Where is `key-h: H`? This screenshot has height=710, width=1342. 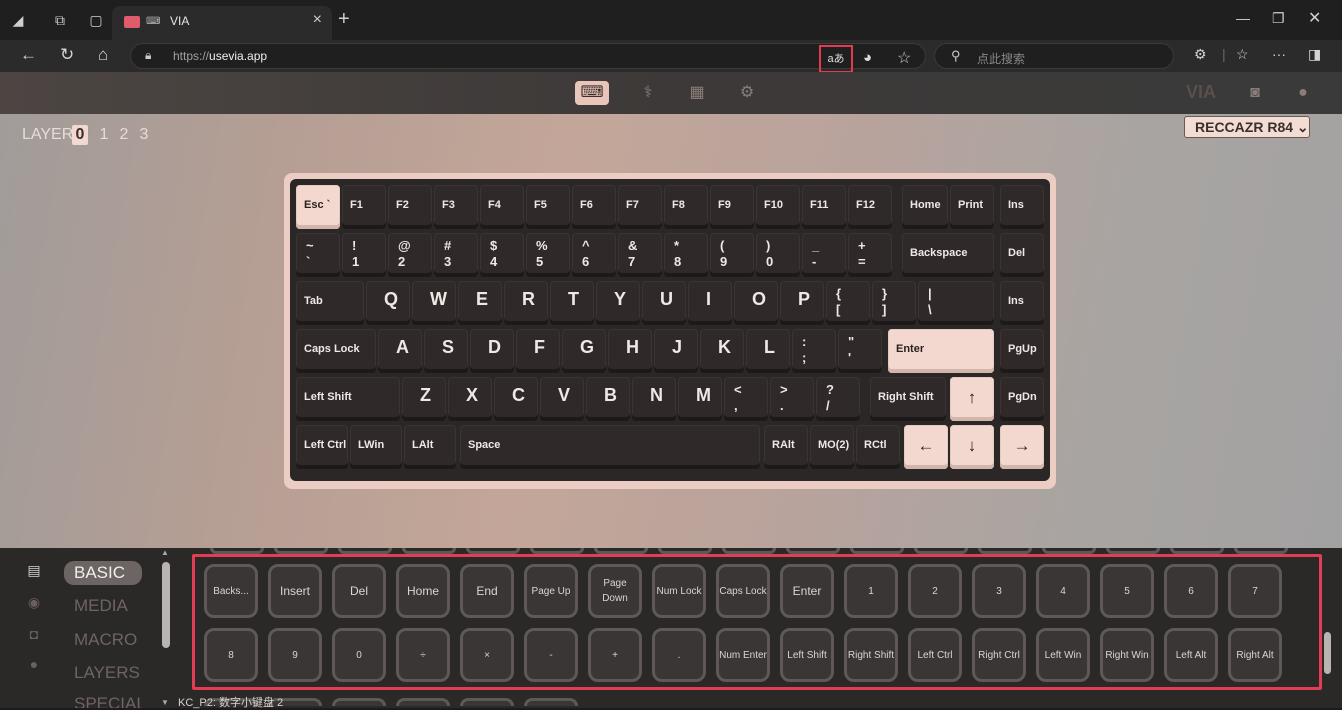 key-h: H is located at coordinates (630, 351).